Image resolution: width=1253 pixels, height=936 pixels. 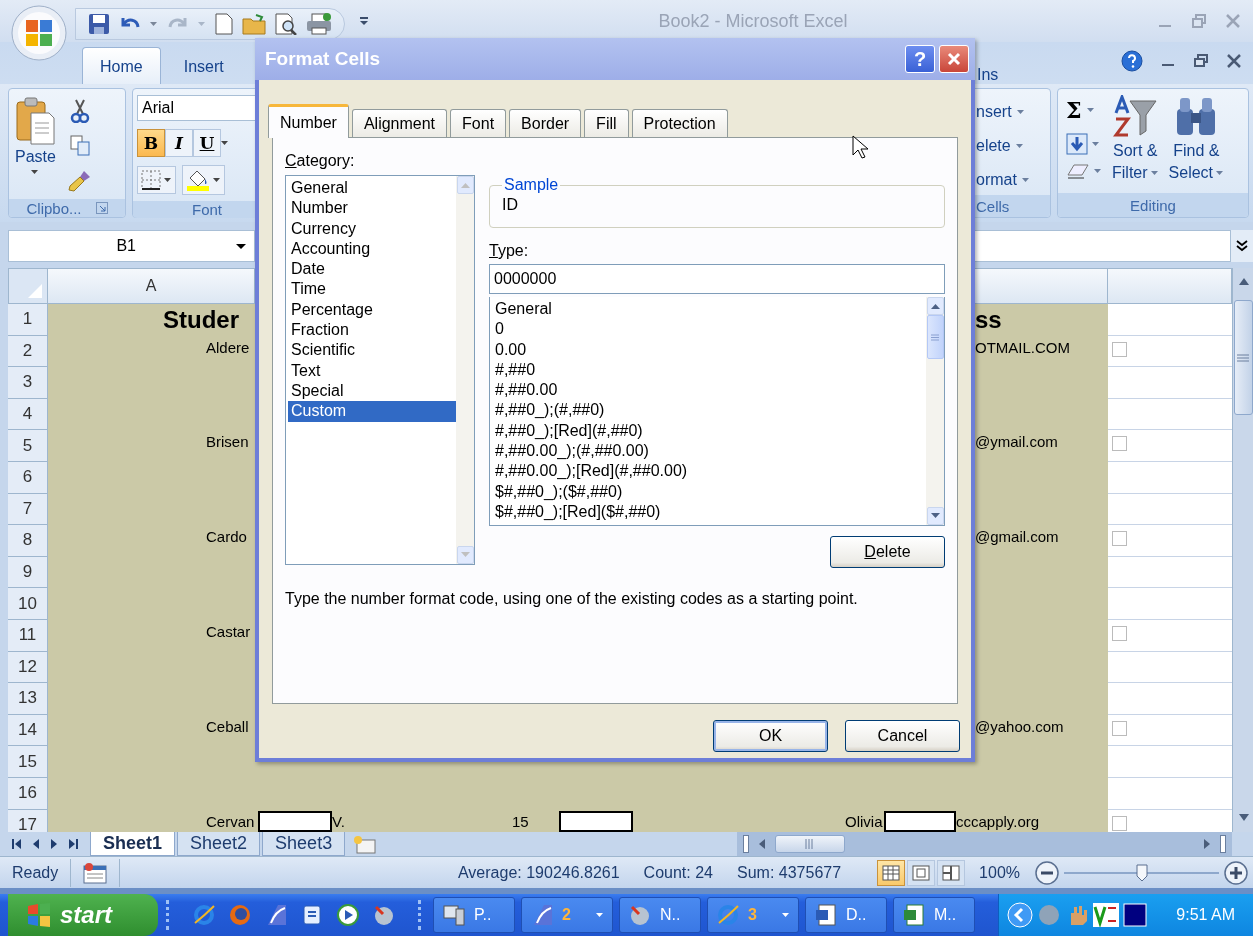 I want to click on help-button: ?, so click(x=920, y=59).